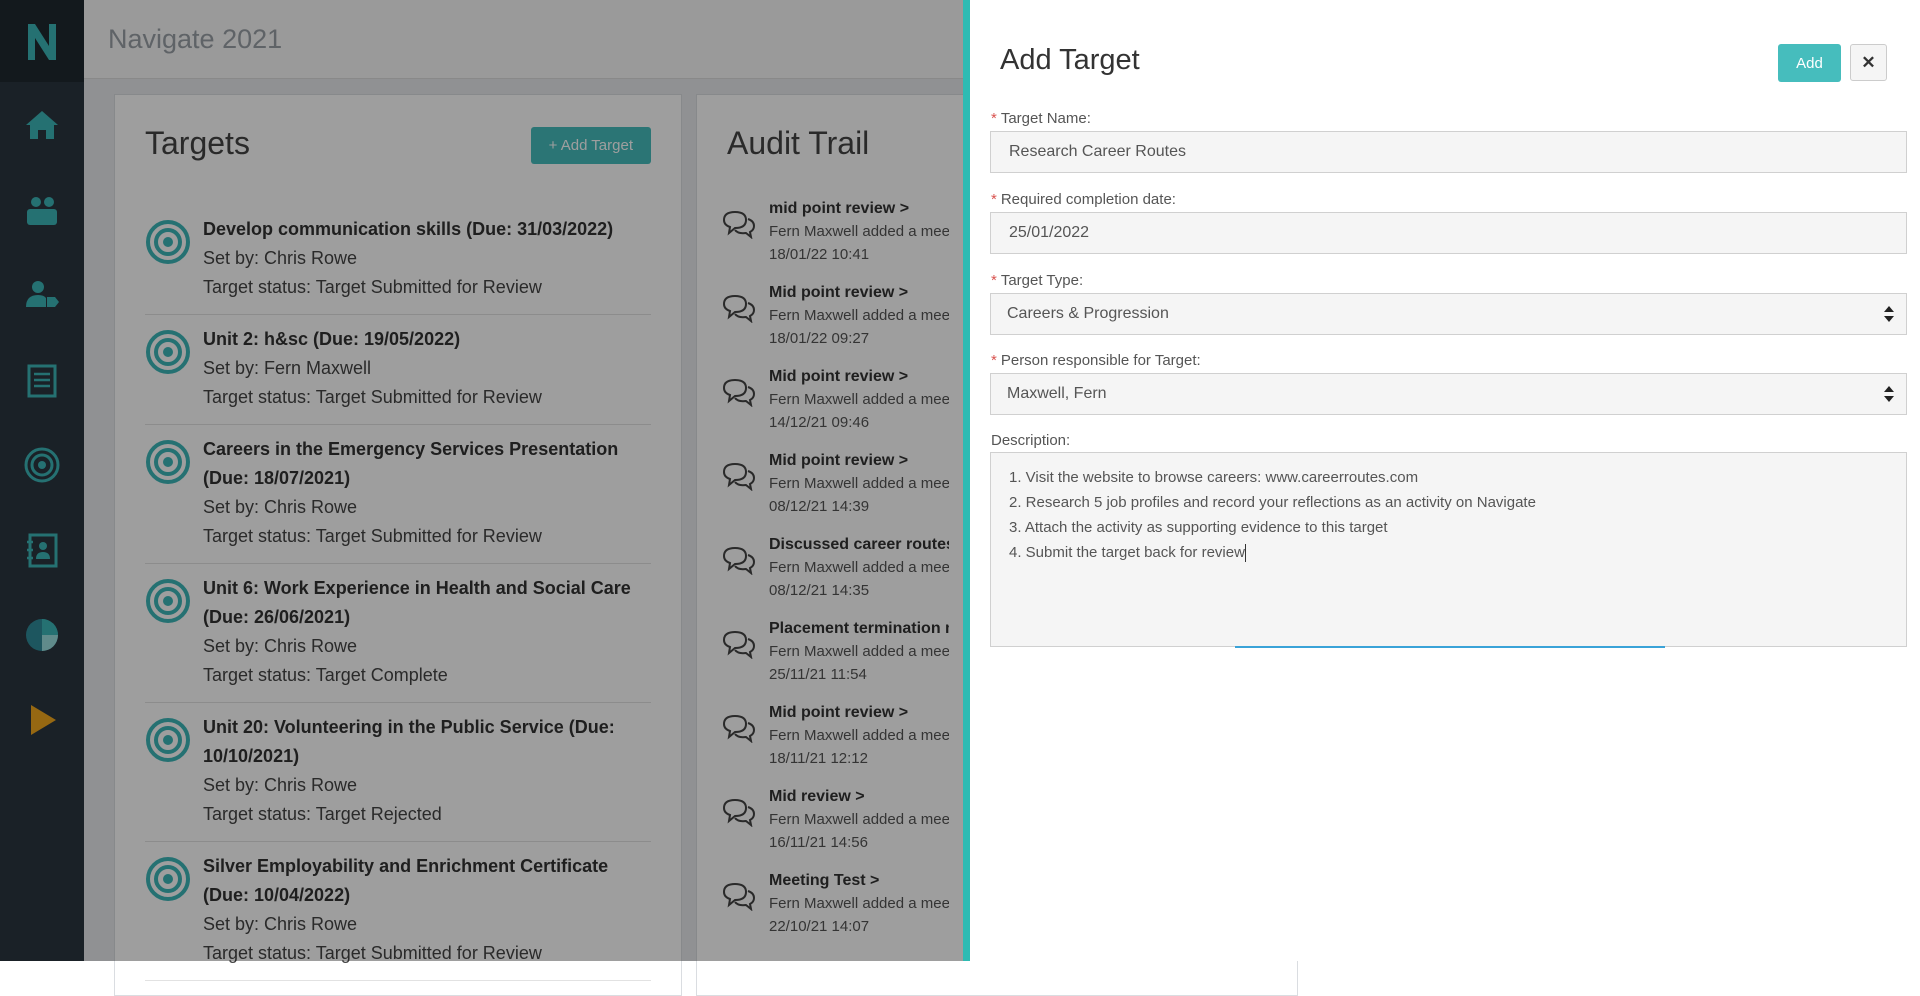 This screenshot has width=1920, height=996. What do you see at coordinates (1245, 553) in the screenshot?
I see `text-cursor` at bounding box center [1245, 553].